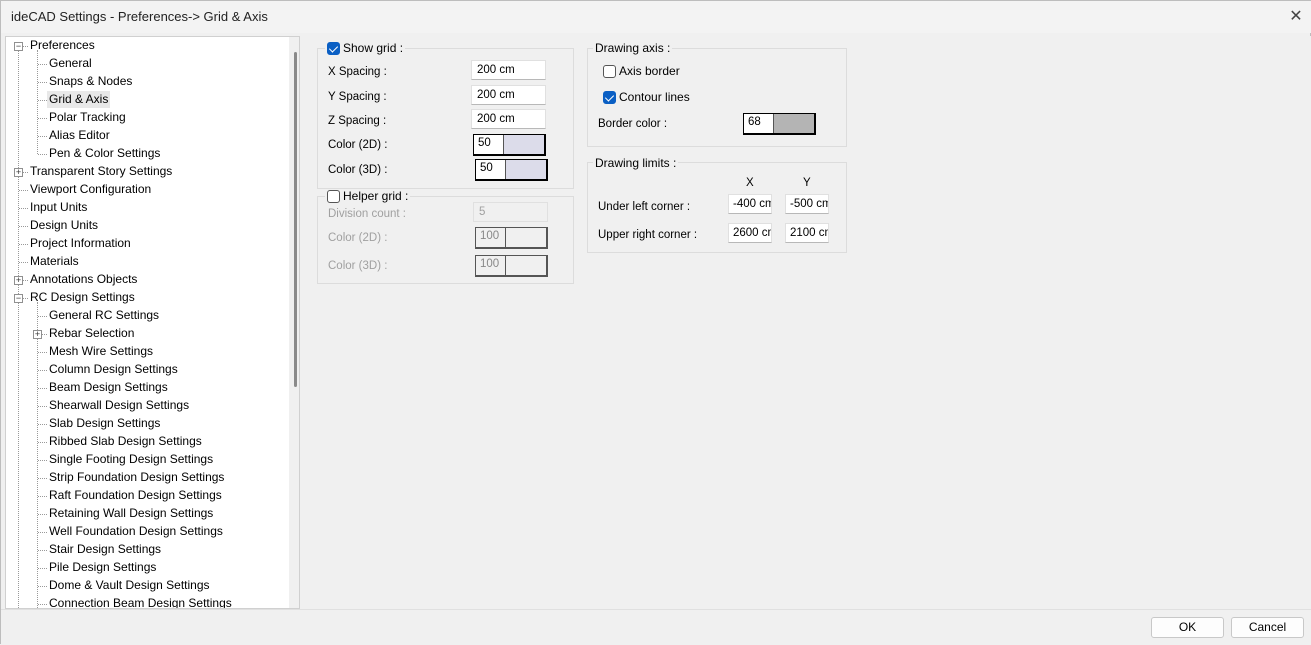 The height and width of the screenshot is (645, 1311). I want to click on tree-item: Beam Design Settings, so click(108, 387).